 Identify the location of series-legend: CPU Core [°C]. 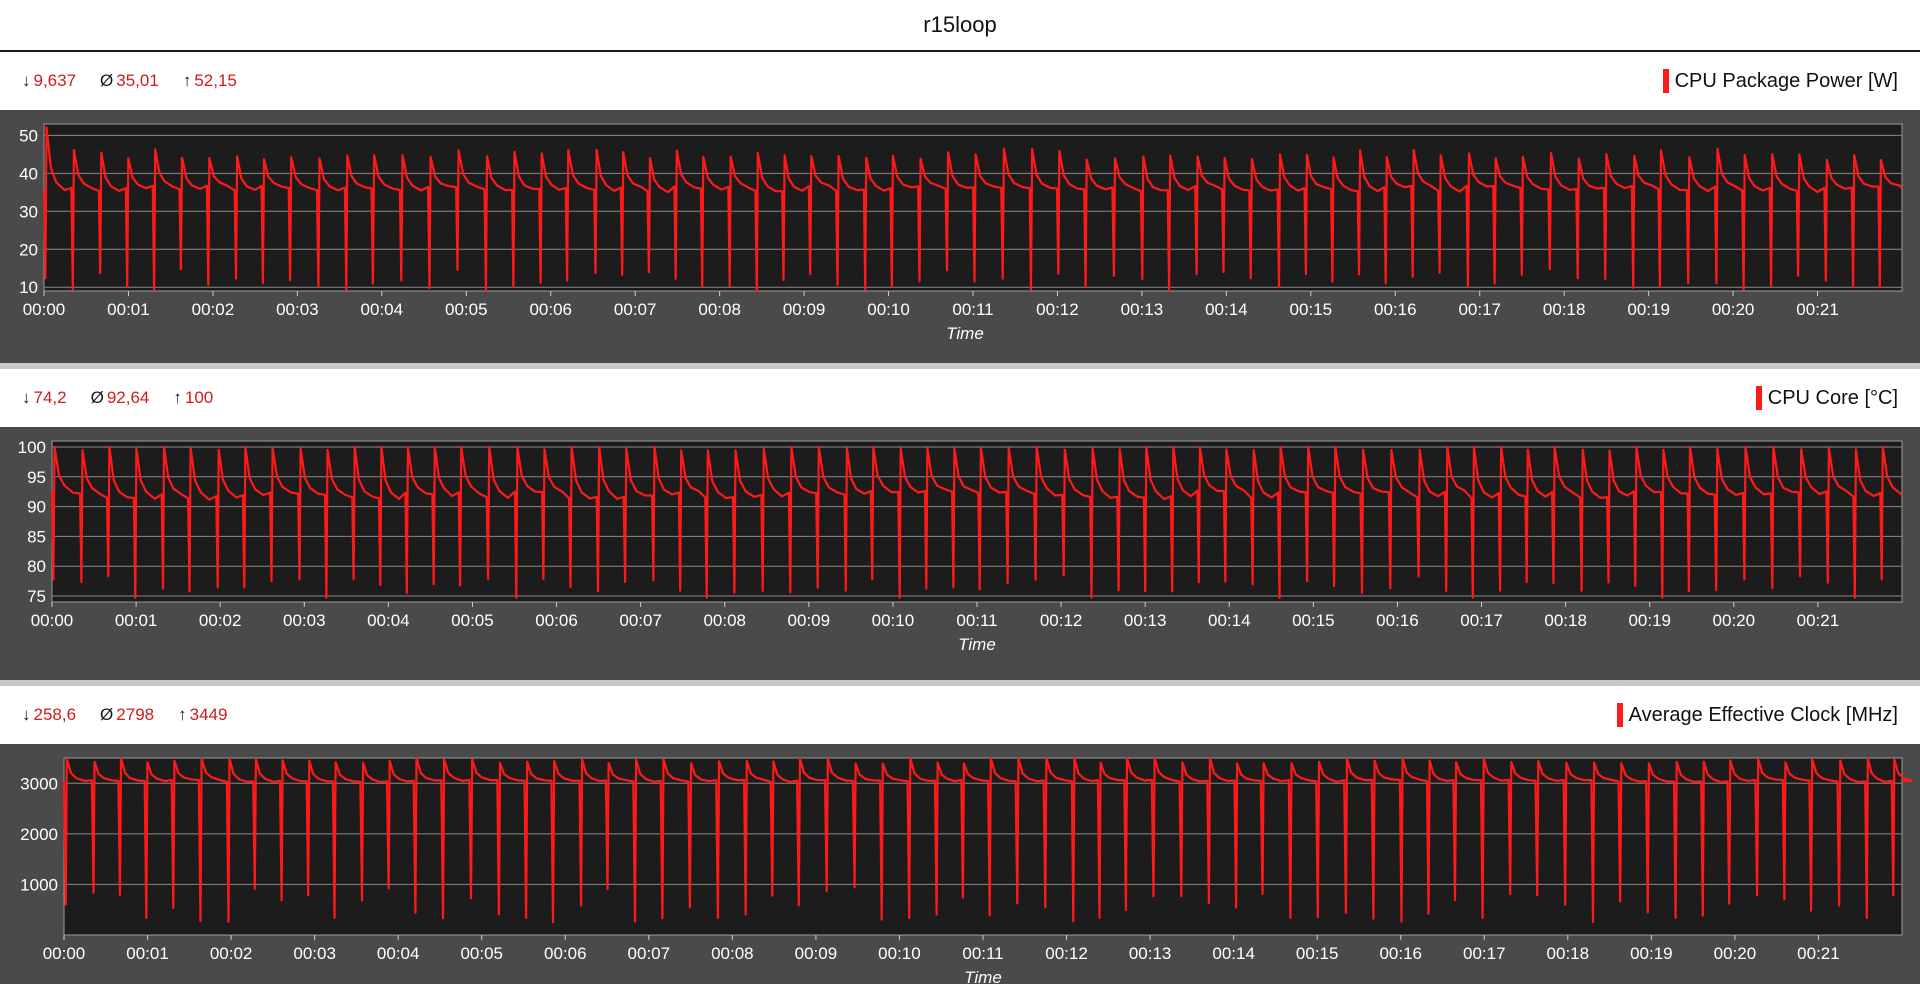
(1826, 398).